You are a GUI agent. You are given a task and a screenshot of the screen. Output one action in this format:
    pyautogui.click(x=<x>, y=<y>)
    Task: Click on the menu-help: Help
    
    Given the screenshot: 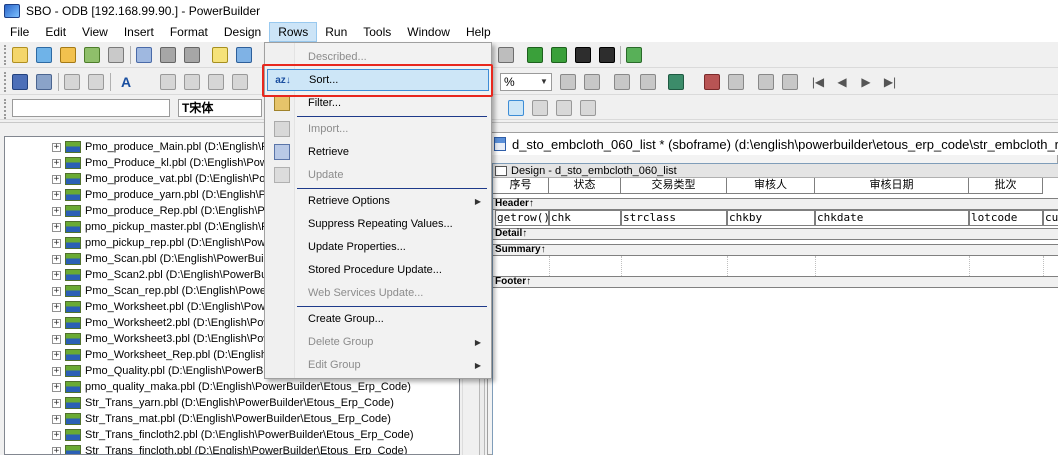 What is the action you would take?
    pyautogui.click(x=478, y=32)
    